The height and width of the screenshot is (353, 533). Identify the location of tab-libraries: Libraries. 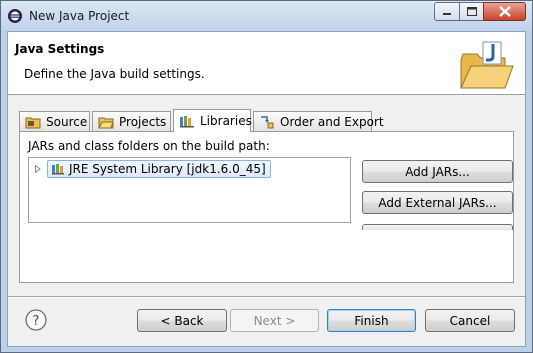
(212, 120).